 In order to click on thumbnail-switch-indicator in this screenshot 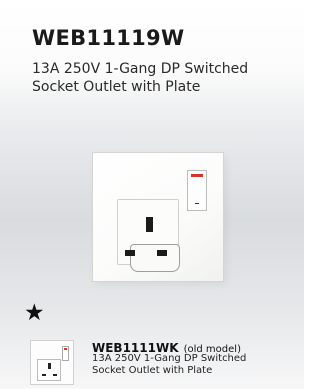, I will do `click(65, 349)`.